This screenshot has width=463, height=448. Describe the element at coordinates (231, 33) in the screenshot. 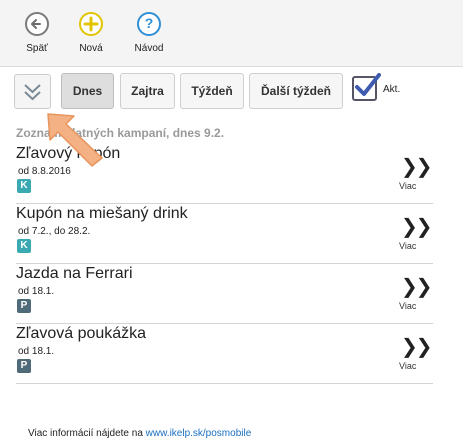

I see `toolbar: Späť Nová ? Návod` at that location.